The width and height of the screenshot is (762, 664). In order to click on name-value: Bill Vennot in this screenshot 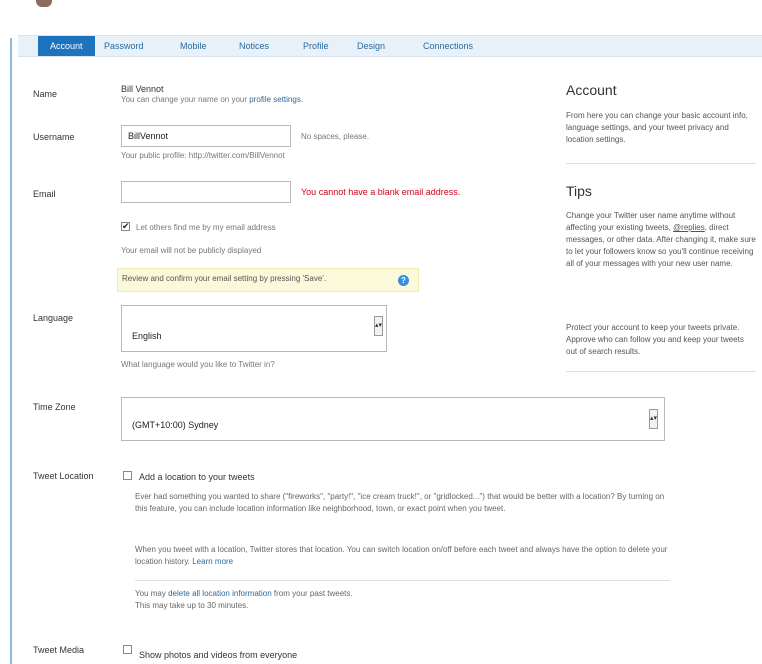, I will do `click(142, 89)`.